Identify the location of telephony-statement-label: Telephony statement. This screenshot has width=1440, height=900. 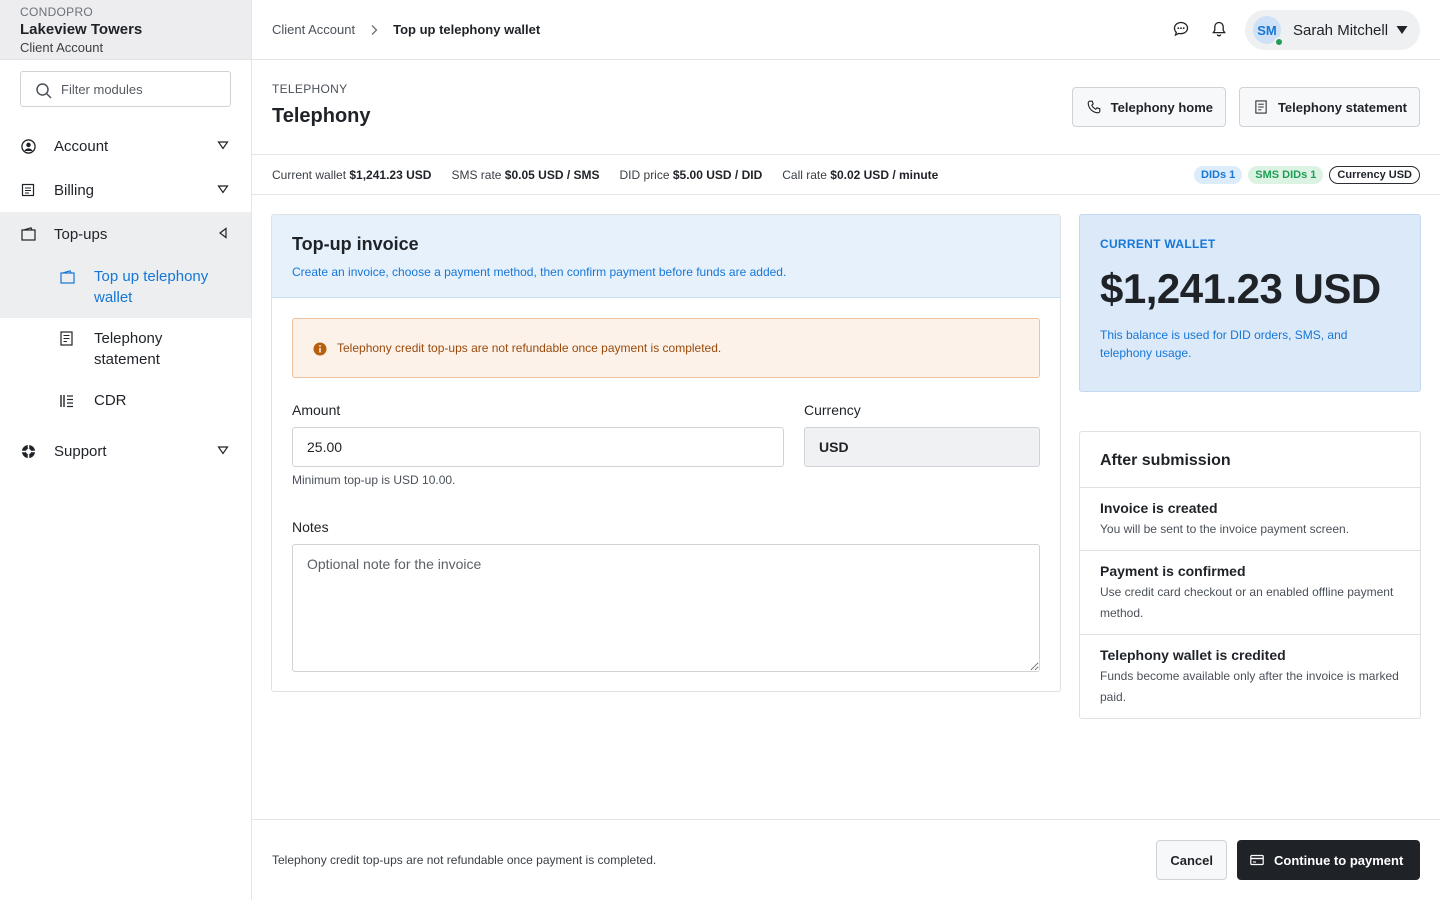
(1342, 107).